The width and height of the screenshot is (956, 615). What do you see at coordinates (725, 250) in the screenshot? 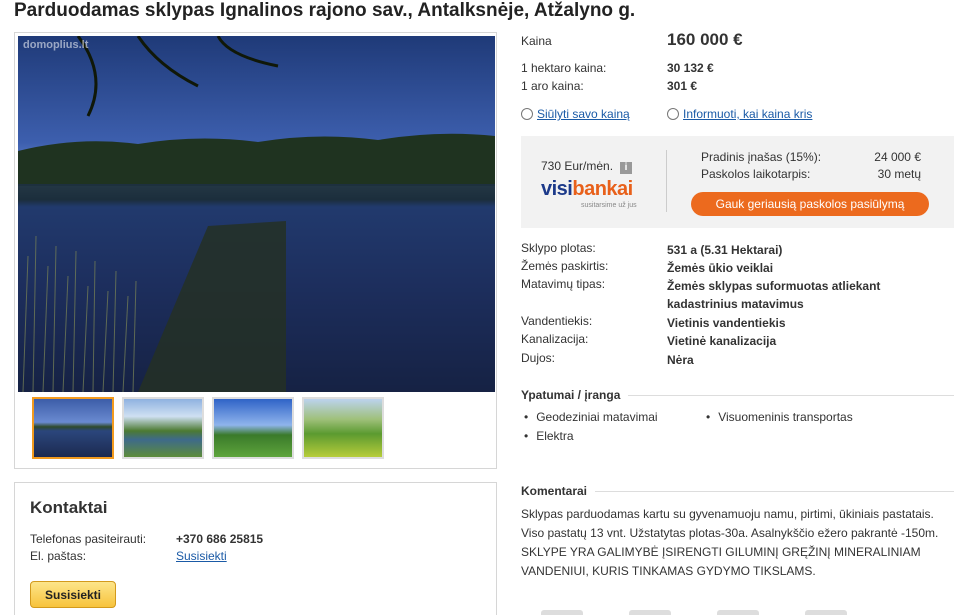
I see `spec-value: 531 a (5.31 Hektarai)` at bounding box center [725, 250].